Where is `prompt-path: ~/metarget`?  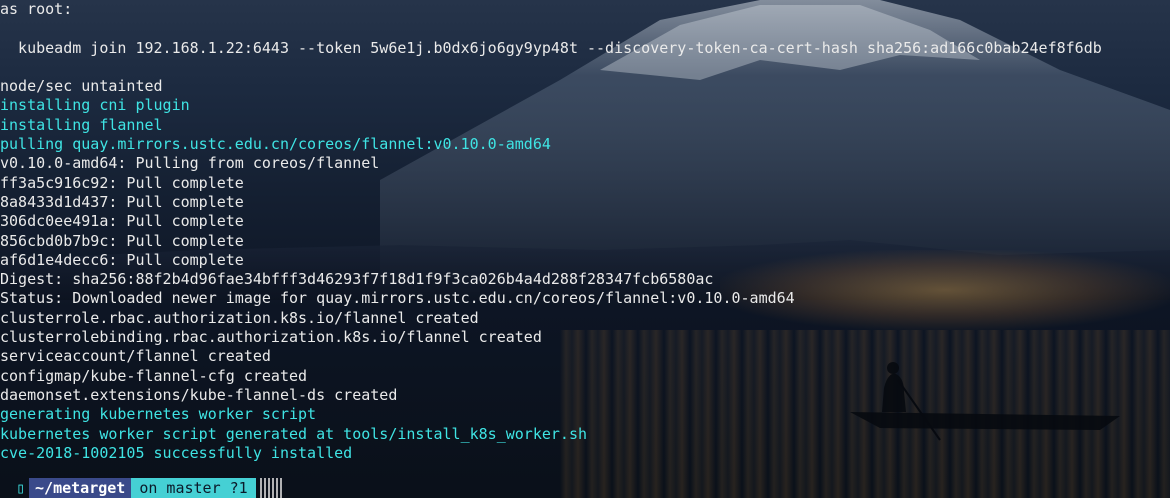 prompt-path: ~/metarget is located at coordinates (80, 488).